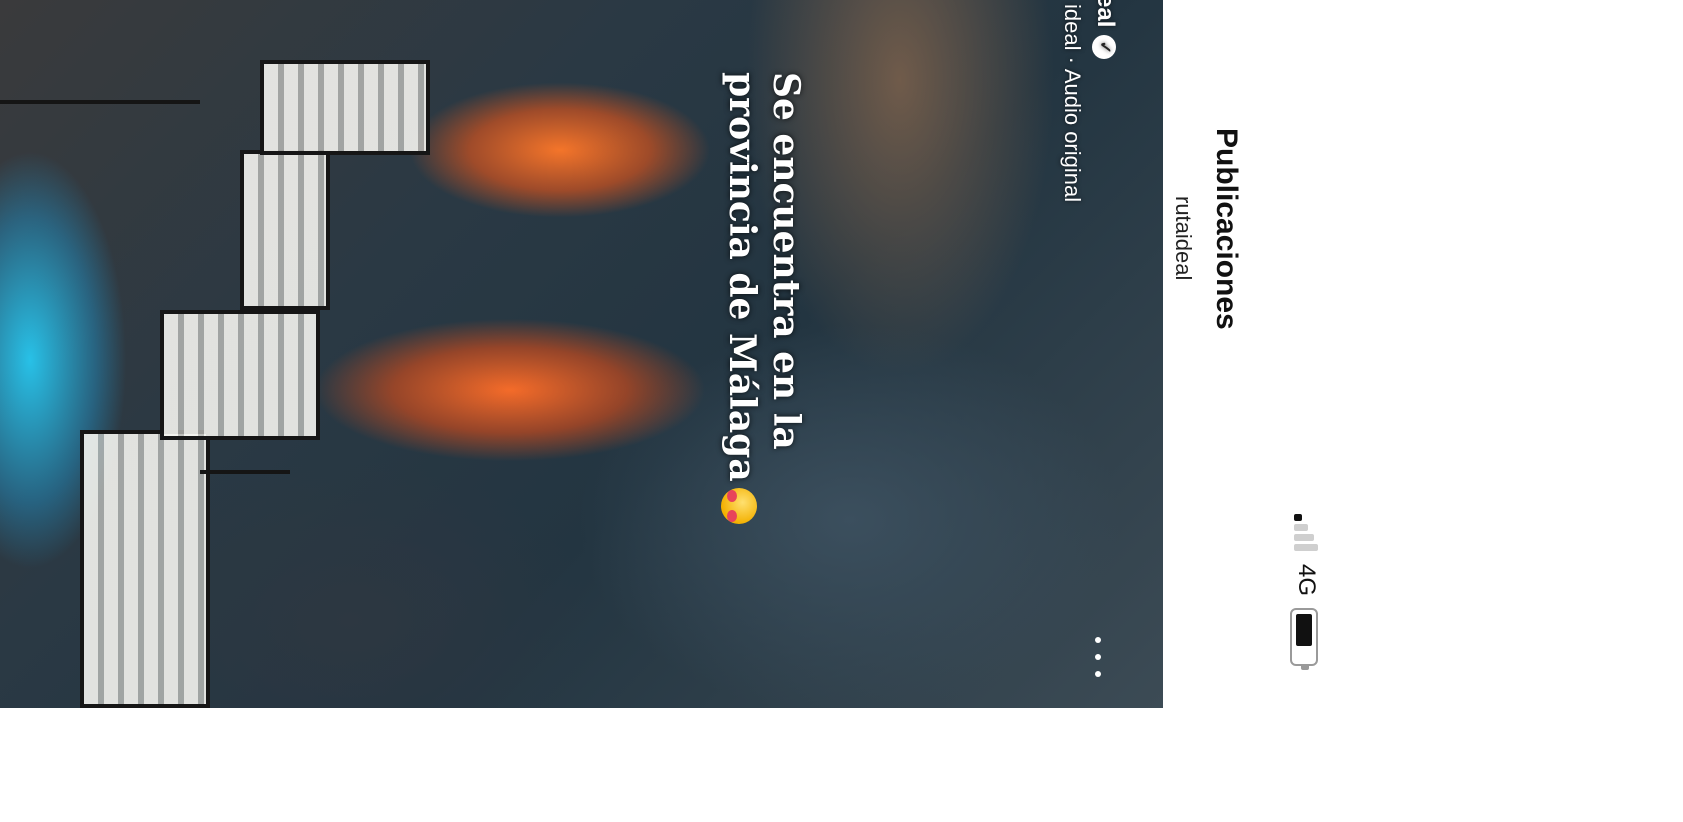  I want to click on battery-icon, so click(1304, 639).